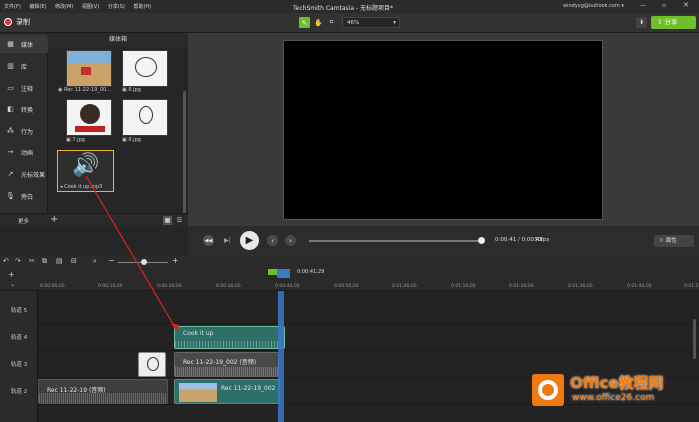 This screenshot has height=422, width=699. I want to click on office-logo, so click(548, 390).